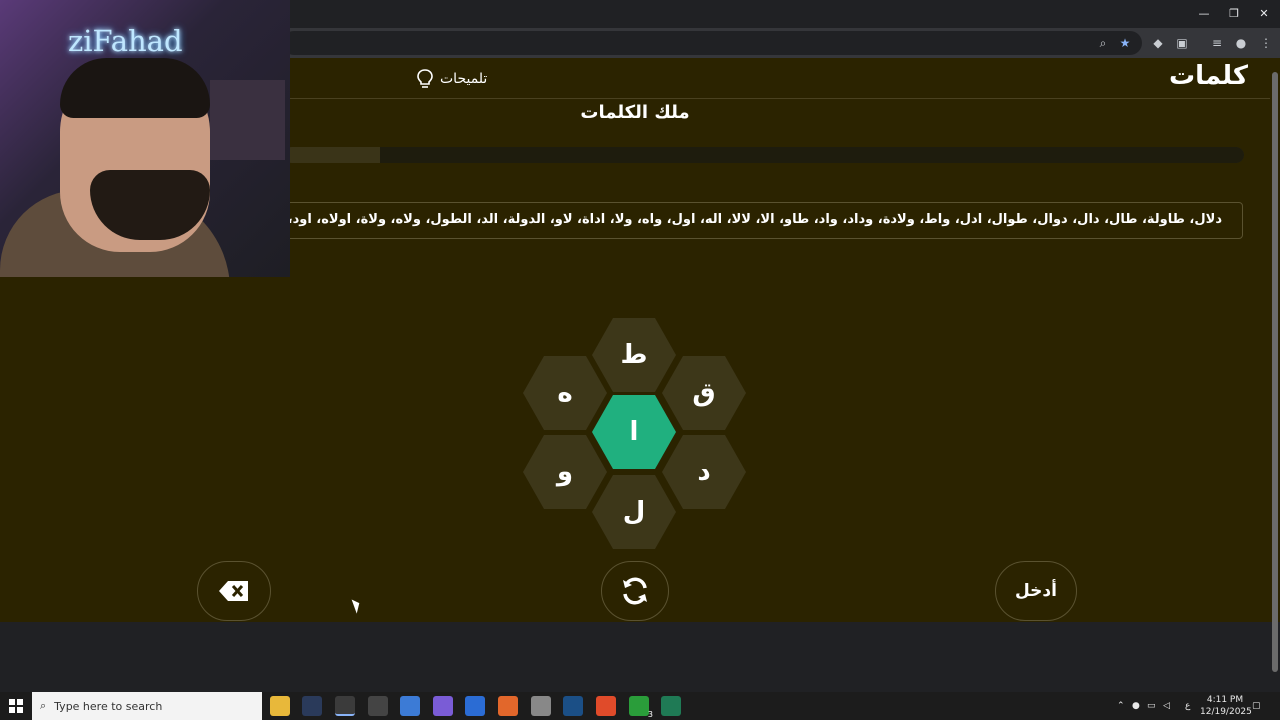 The image size is (1280, 720). What do you see at coordinates (634, 355) in the screenshot?
I see `letter-hex-top: ط` at bounding box center [634, 355].